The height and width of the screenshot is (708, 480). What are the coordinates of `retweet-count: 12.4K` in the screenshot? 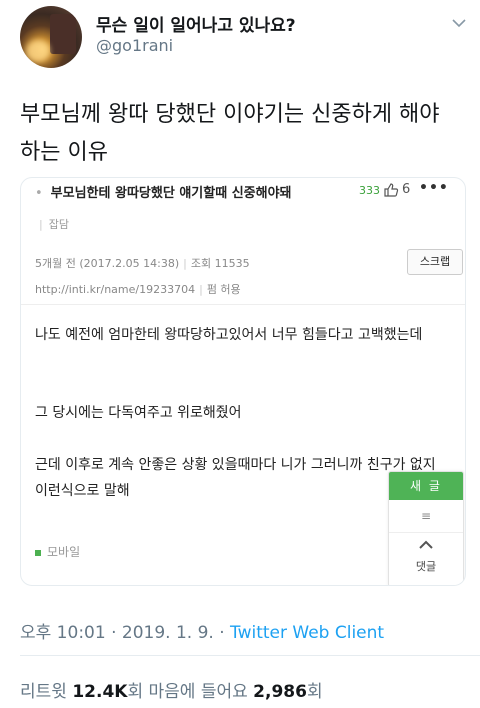 It's located at (99, 692).